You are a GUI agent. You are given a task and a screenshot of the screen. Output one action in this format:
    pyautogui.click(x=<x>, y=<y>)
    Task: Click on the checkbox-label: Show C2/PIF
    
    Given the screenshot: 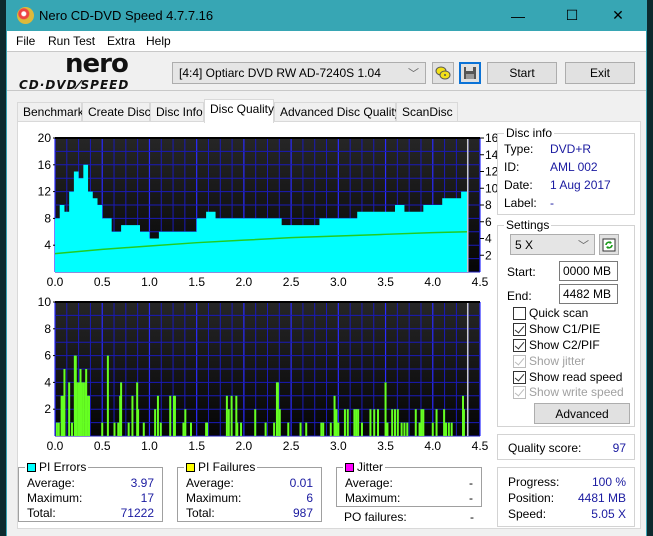 What is the action you would take?
    pyautogui.click(x=564, y=345)
    